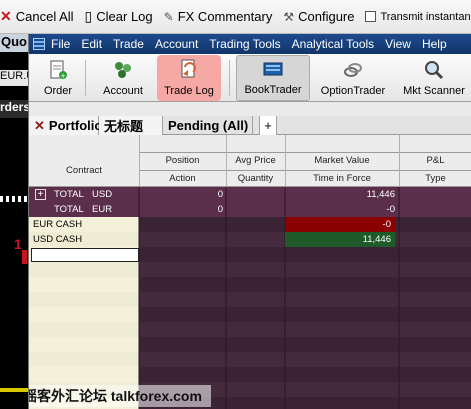  I want to click on watermark: 摇客外汇论坛 talkforex.com, so click(120, 396).